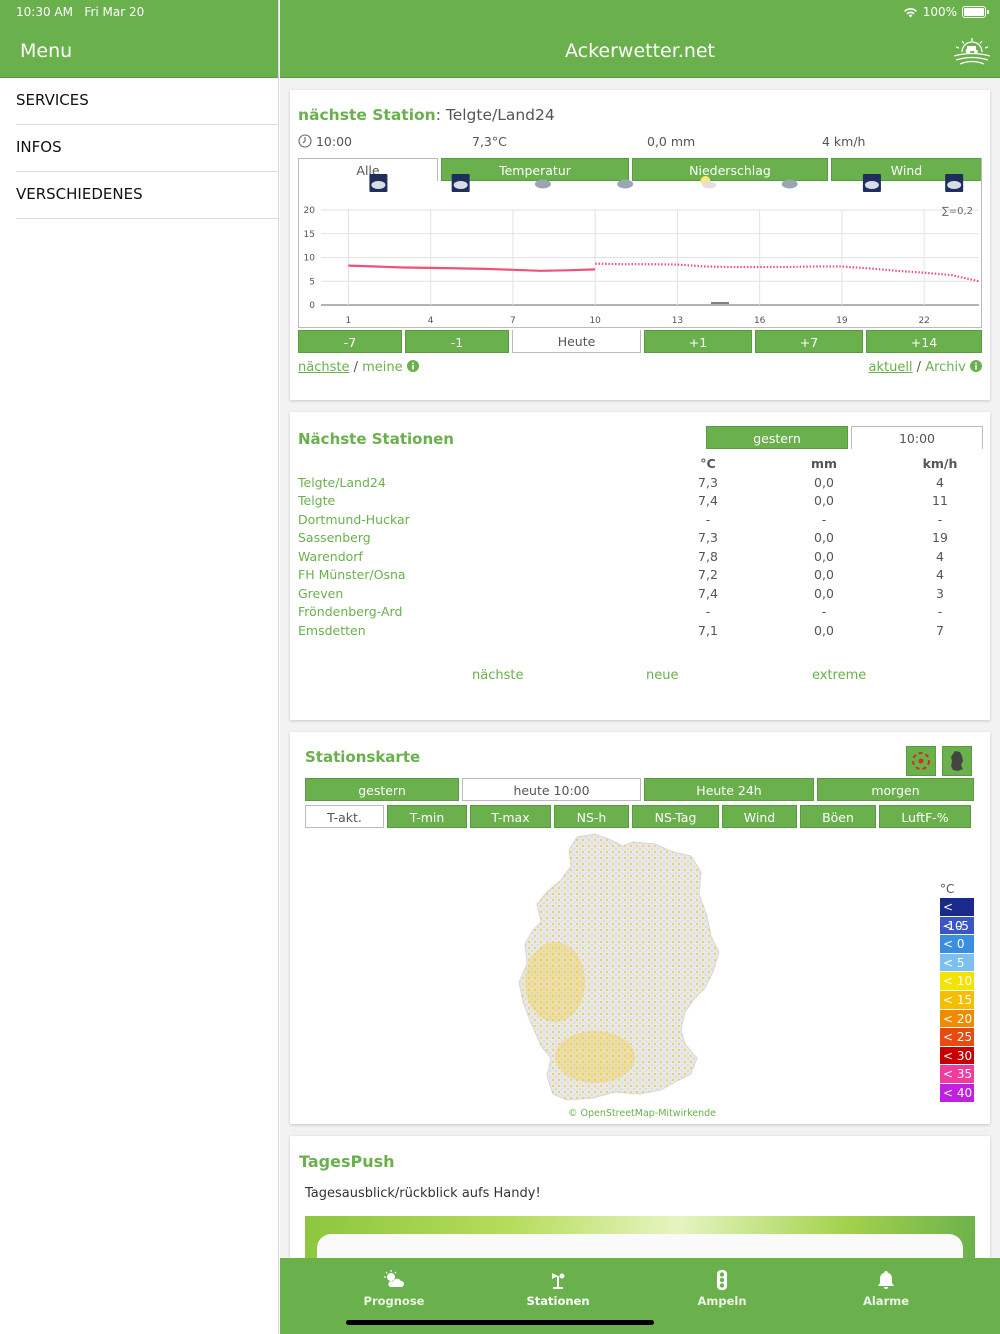 The image size is (1000, 1334). What do you see at coordinates (310, 259) in the screenshot?
I see `y-tick-label: 10` at bounding box center [310, 259].